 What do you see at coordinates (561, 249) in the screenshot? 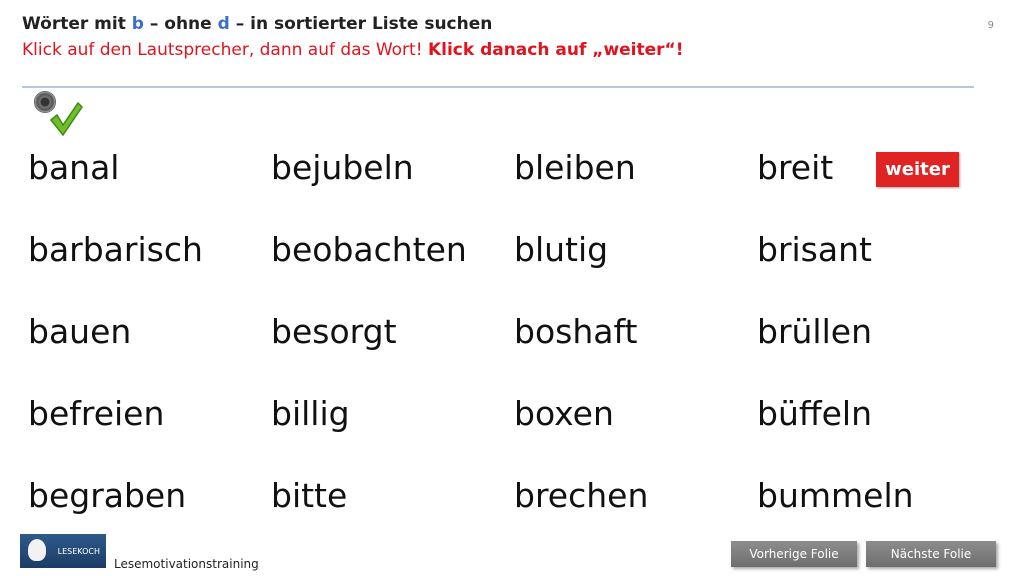
I see `word-item: blutig` at bounding box center [561, 249].